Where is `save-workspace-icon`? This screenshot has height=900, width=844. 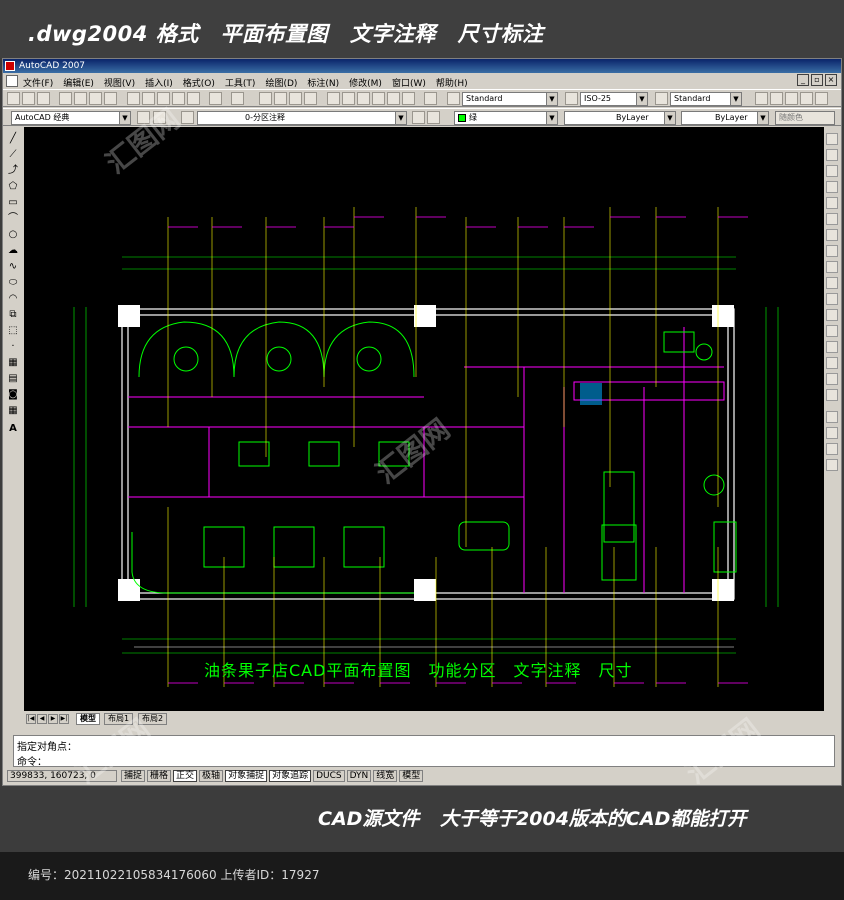
save-workspace-icon is located at coordinates (159, 117).